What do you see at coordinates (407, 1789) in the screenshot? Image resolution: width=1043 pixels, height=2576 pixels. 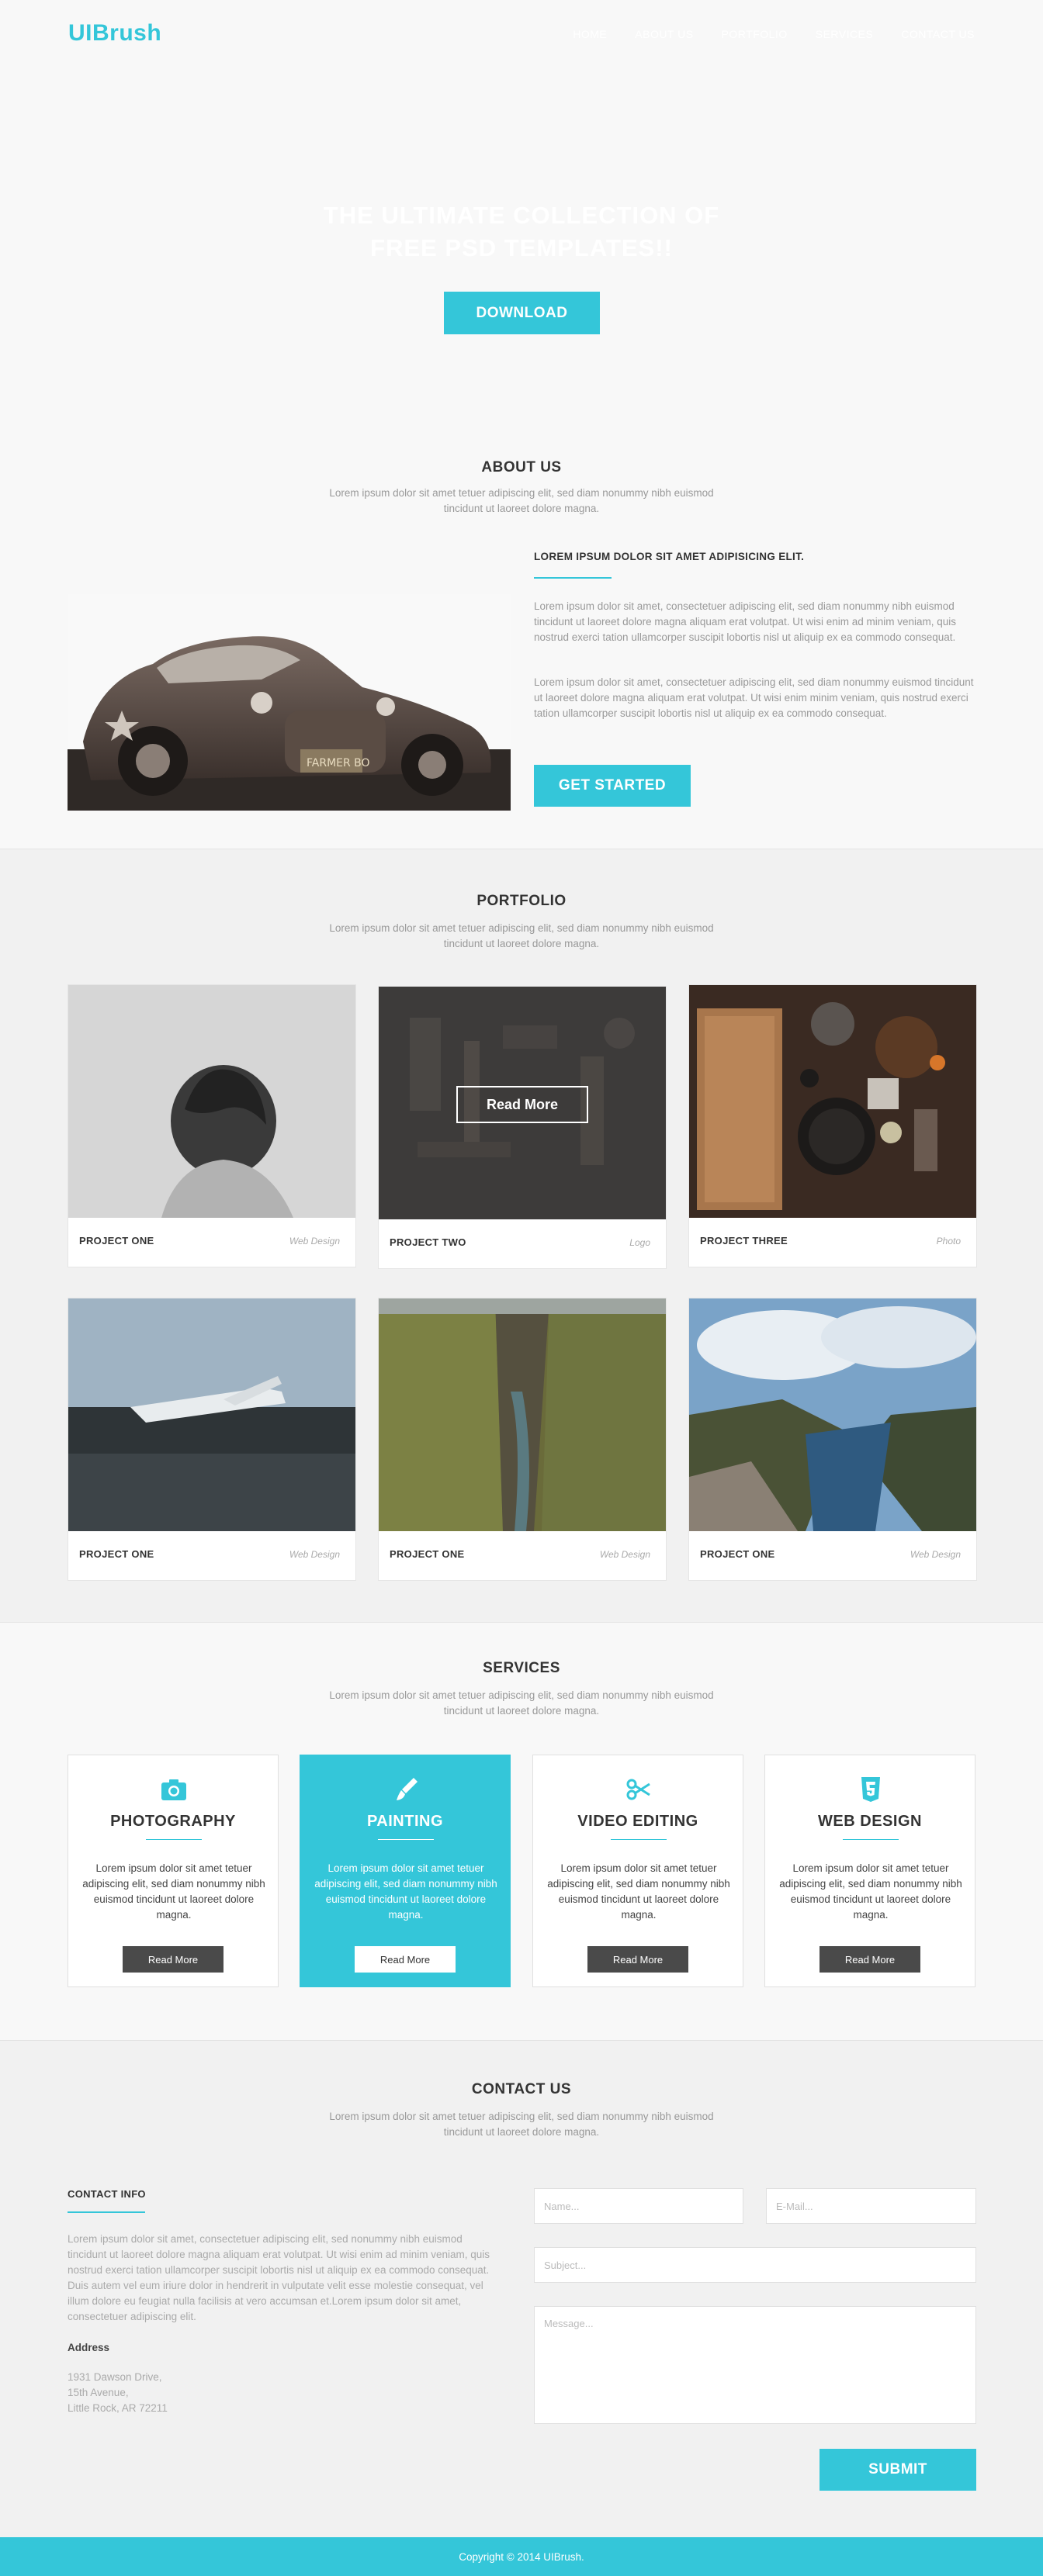 I see `paintbrush-icon` at bounding box center [407, 1789].